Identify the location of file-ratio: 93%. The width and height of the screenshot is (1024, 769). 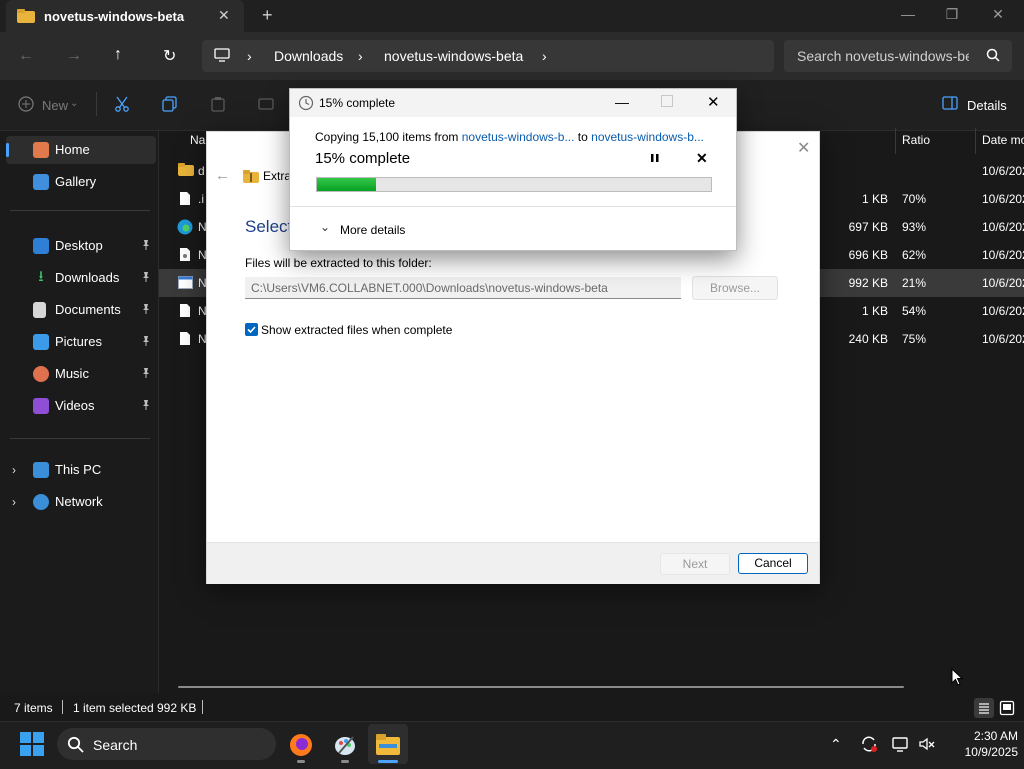
(914, 227).